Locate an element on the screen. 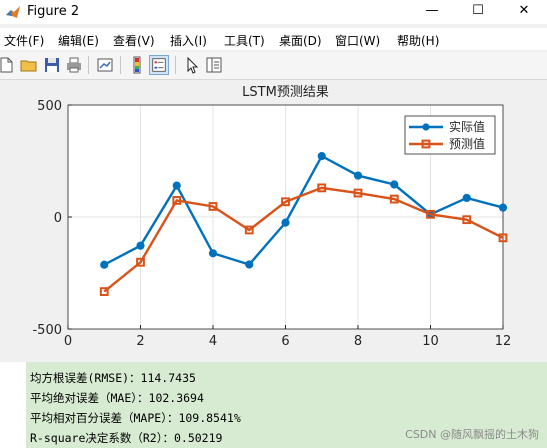  y-tick-label: 500 is located at coordinates (49, 106).